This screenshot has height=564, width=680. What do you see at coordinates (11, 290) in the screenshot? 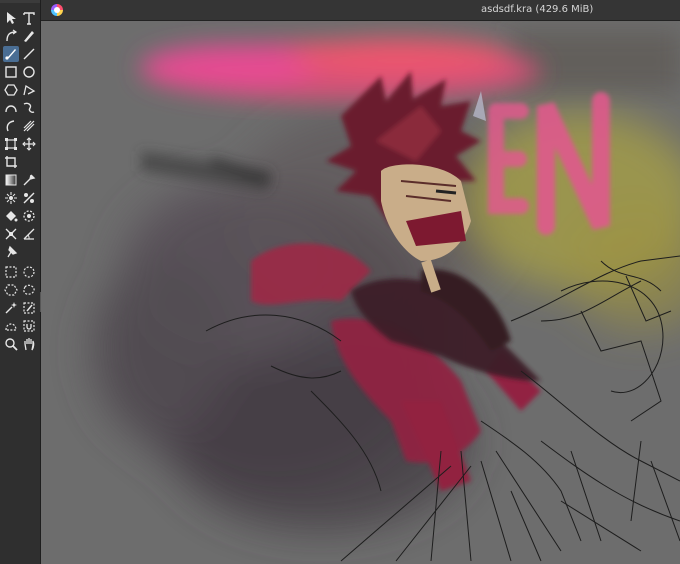
I see `polygonal-selection-icon` at bounding box center [11, 290].